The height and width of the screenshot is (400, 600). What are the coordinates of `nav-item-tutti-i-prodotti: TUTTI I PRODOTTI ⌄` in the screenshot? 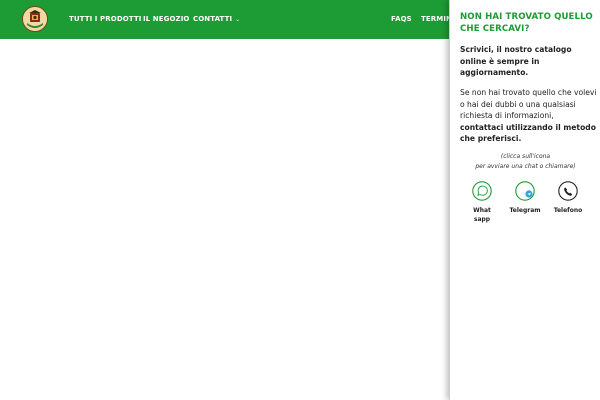 It's located at (109, 19).